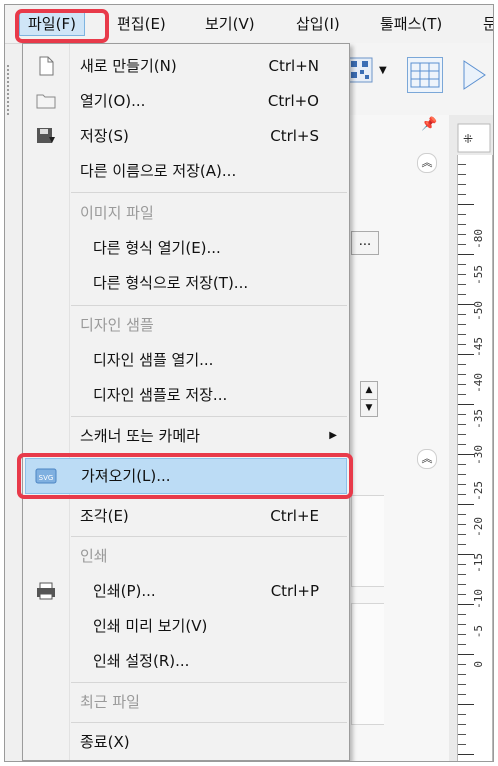  I want to click on spin-stepper: ▲ ▼, so click(369, 399).